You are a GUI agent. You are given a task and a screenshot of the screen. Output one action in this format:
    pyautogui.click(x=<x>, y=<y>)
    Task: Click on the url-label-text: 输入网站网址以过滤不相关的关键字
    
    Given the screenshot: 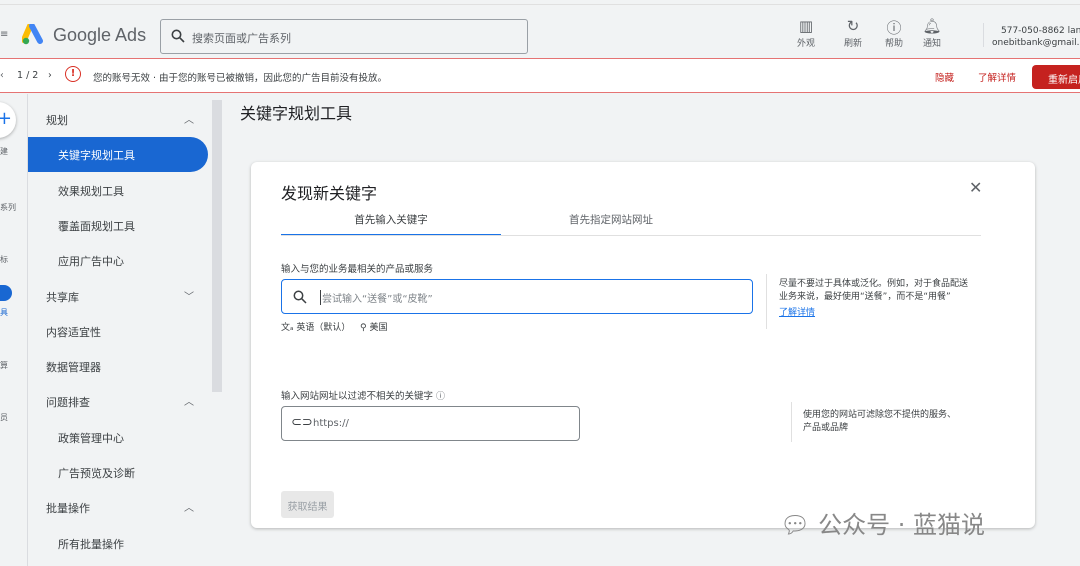 What is the action you would take?
    pyautogui.click(x=357, y=396)
    